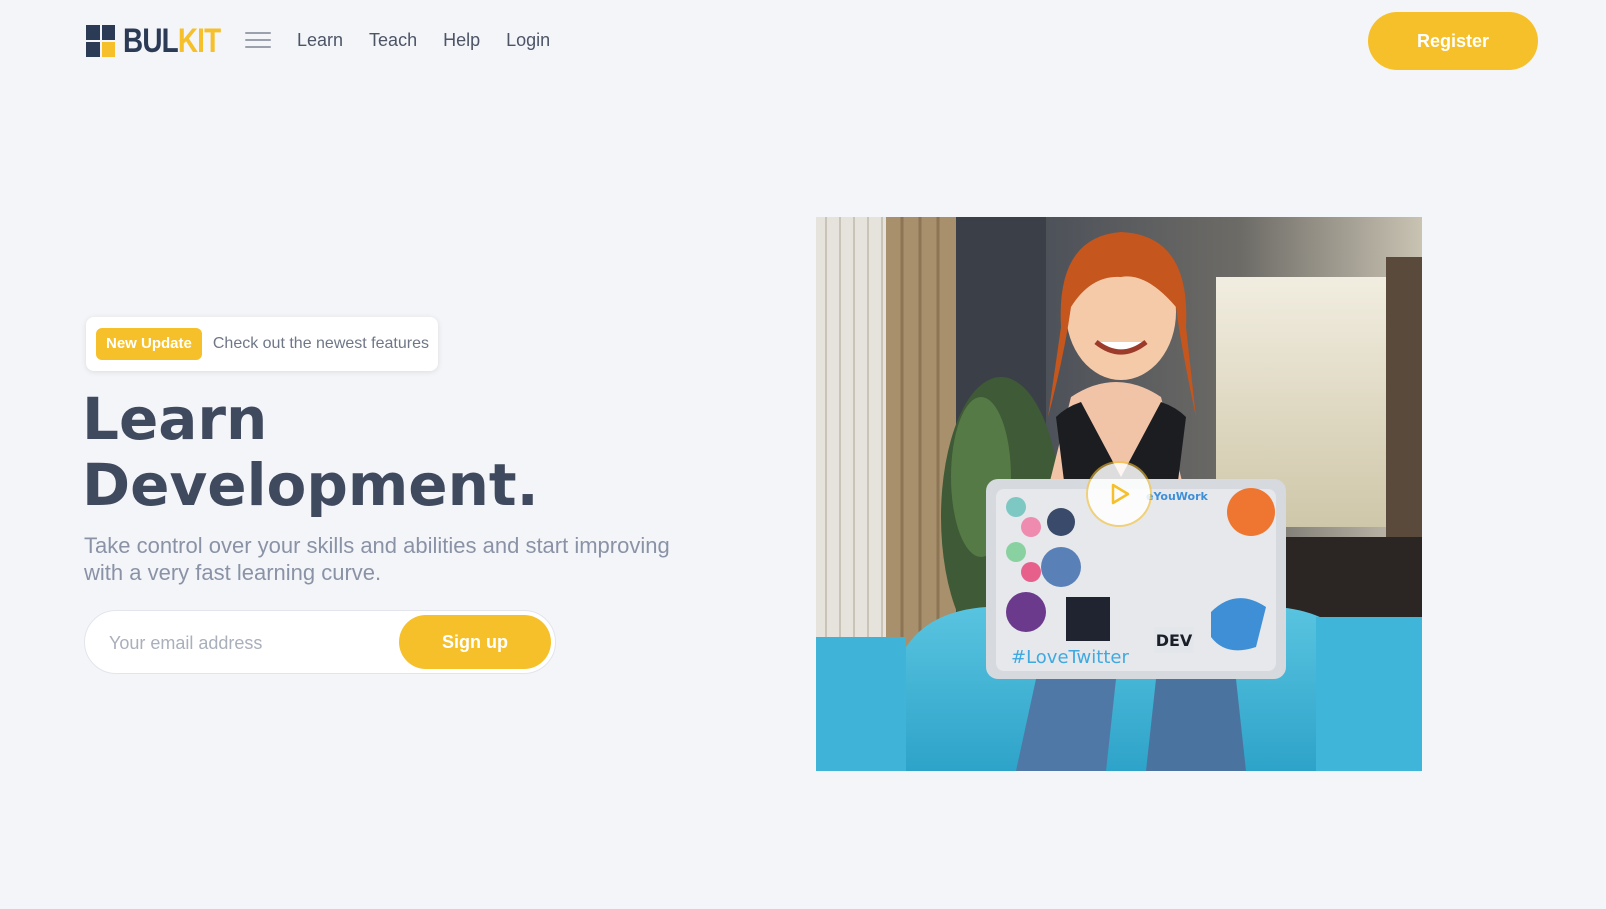 The width and height of the screenshot is (1606, 909). Describe the element at coordinates (258, 40) in the screenshot. I see `hamburger-menu-icon` at that location.